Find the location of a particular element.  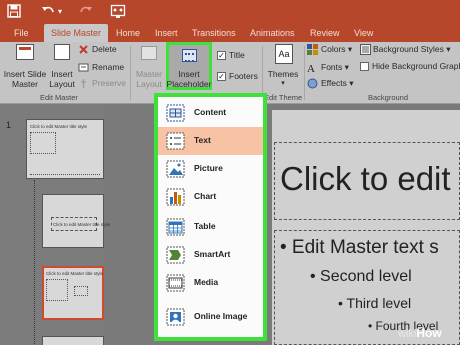

footers-checkbox-label: Footers is located at coordinates (243, 76).